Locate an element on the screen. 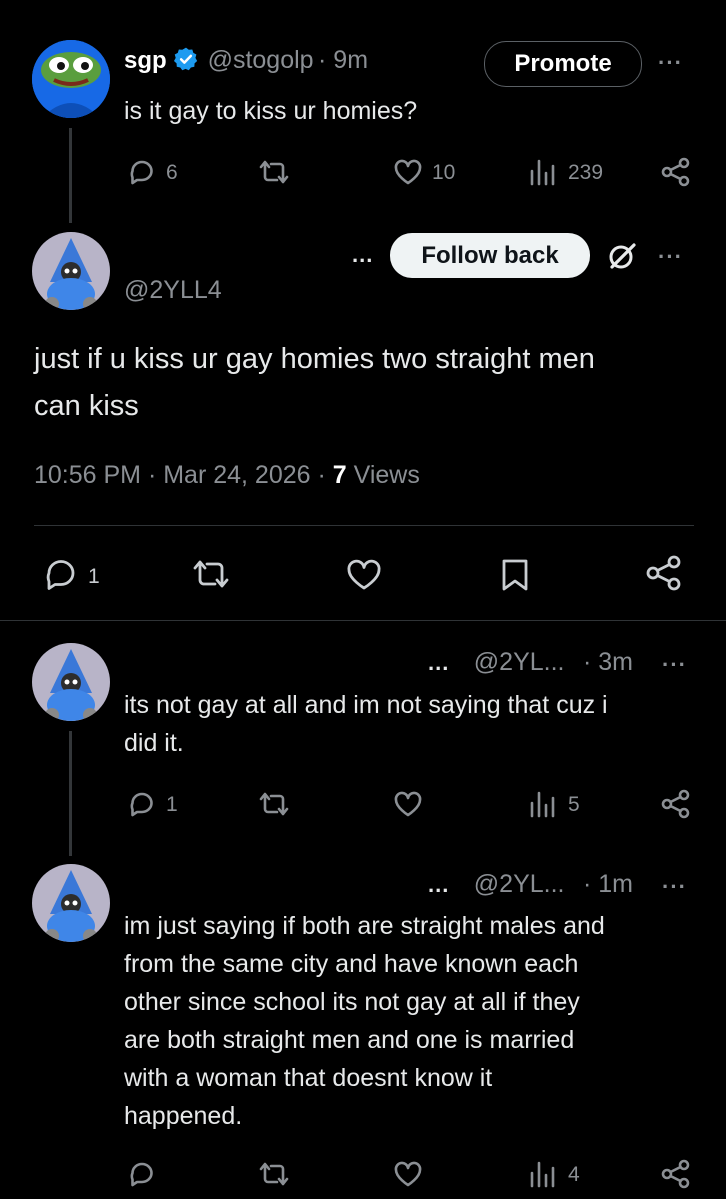  main-views-count: 7 is located at coordinates (339, 475).